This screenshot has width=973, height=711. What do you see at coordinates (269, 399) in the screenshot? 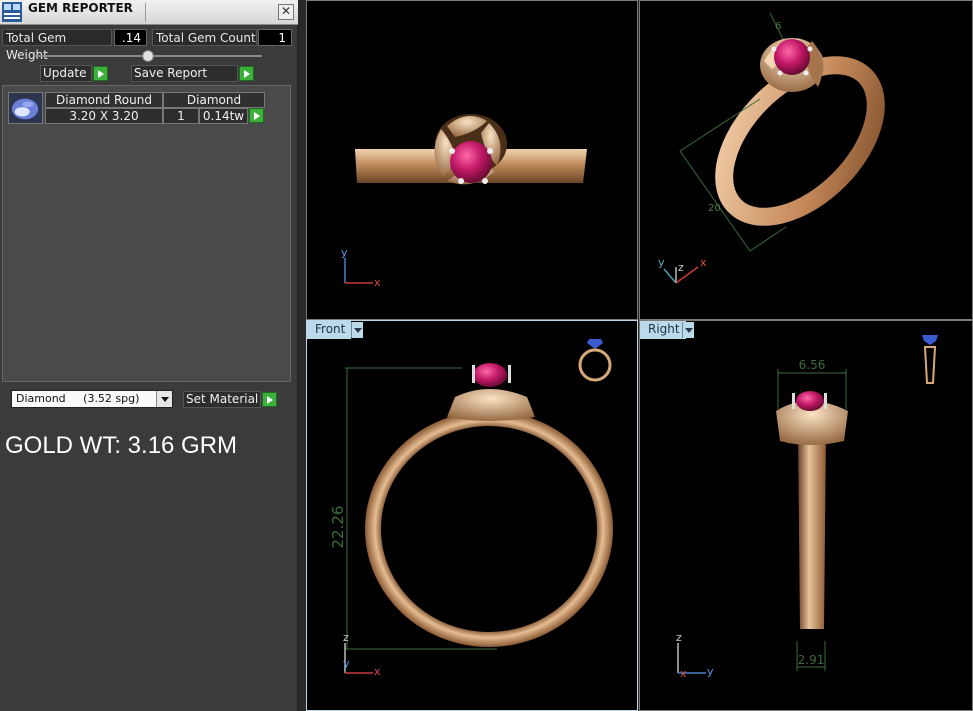
I see `set-material-go-icon` at bounding box center [269, 399].